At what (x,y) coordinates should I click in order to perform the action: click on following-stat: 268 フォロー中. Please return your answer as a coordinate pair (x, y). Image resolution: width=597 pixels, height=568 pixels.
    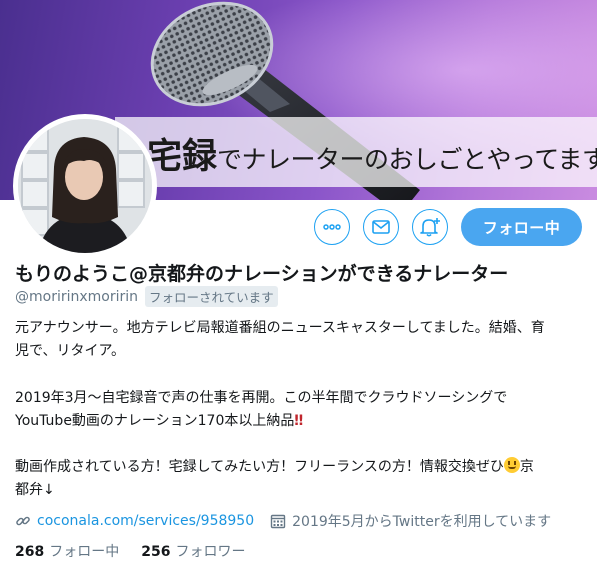
    Looking at the image, I should click on (67, 551).